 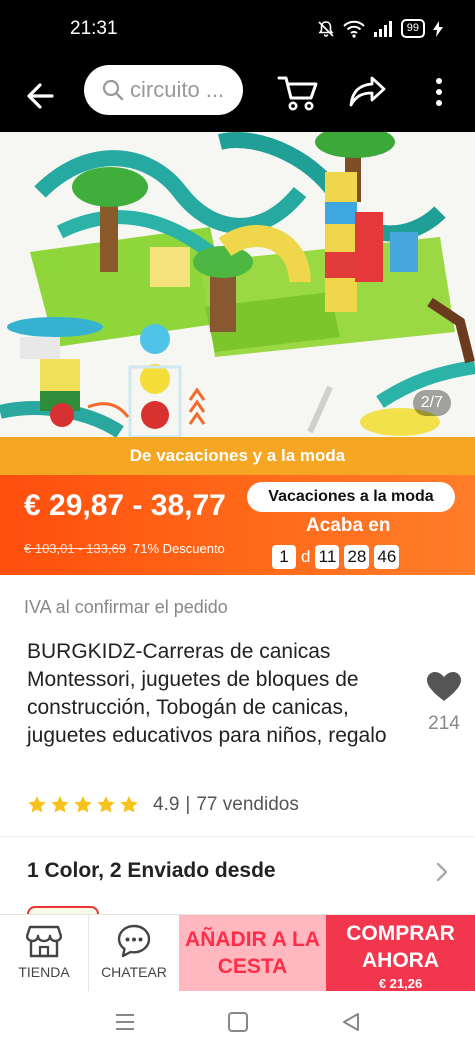 I want to click on more-vertical-icon, so click(x=439, y=92).